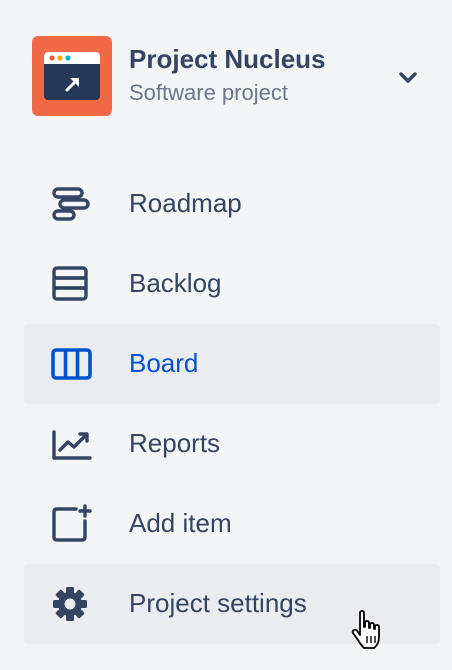 This screenshot has height=670, width=452. What do you see at coordinates (227, 76) in the screenshot?
I see `project-header: Project Nucleus Software project` at bounding box center [227, 76].